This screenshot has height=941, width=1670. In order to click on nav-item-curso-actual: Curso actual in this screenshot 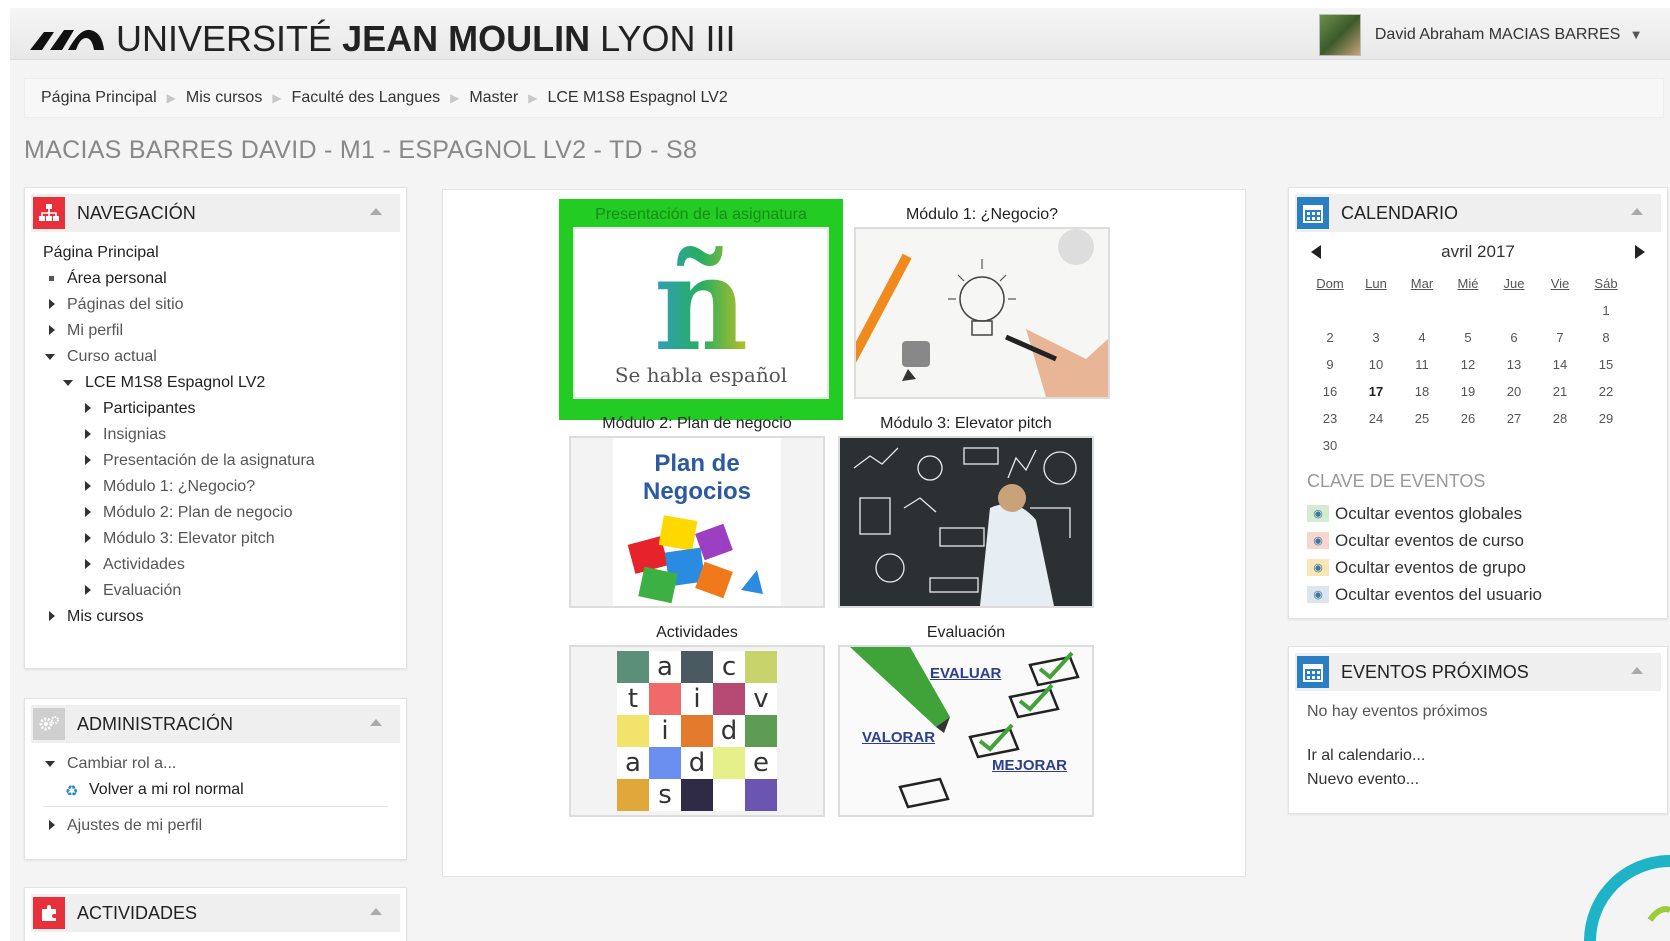, I will do `click(224, 357)`.